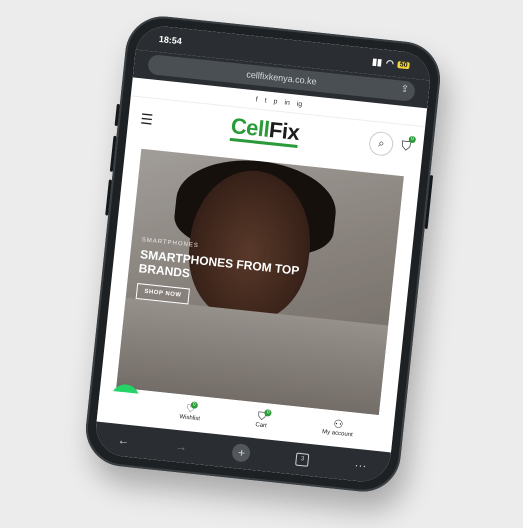 Image resolution: width=523 pixels, height=528 pixels. Describe the element at coordinates (275, 101) in the screenshot. I see `pinterest-icon: p` at that location.